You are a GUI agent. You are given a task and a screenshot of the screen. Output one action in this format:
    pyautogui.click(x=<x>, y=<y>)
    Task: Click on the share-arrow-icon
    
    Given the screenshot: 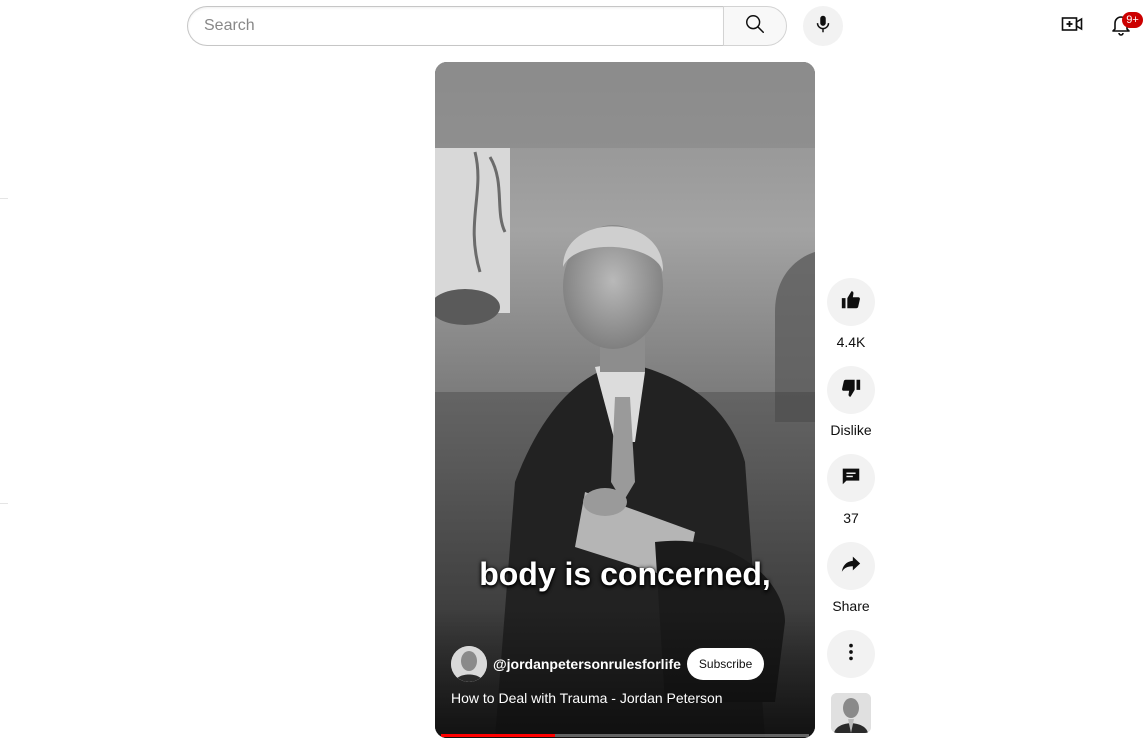 What is the action you would take?
    pyautogui.click(x=851, y=566)
    